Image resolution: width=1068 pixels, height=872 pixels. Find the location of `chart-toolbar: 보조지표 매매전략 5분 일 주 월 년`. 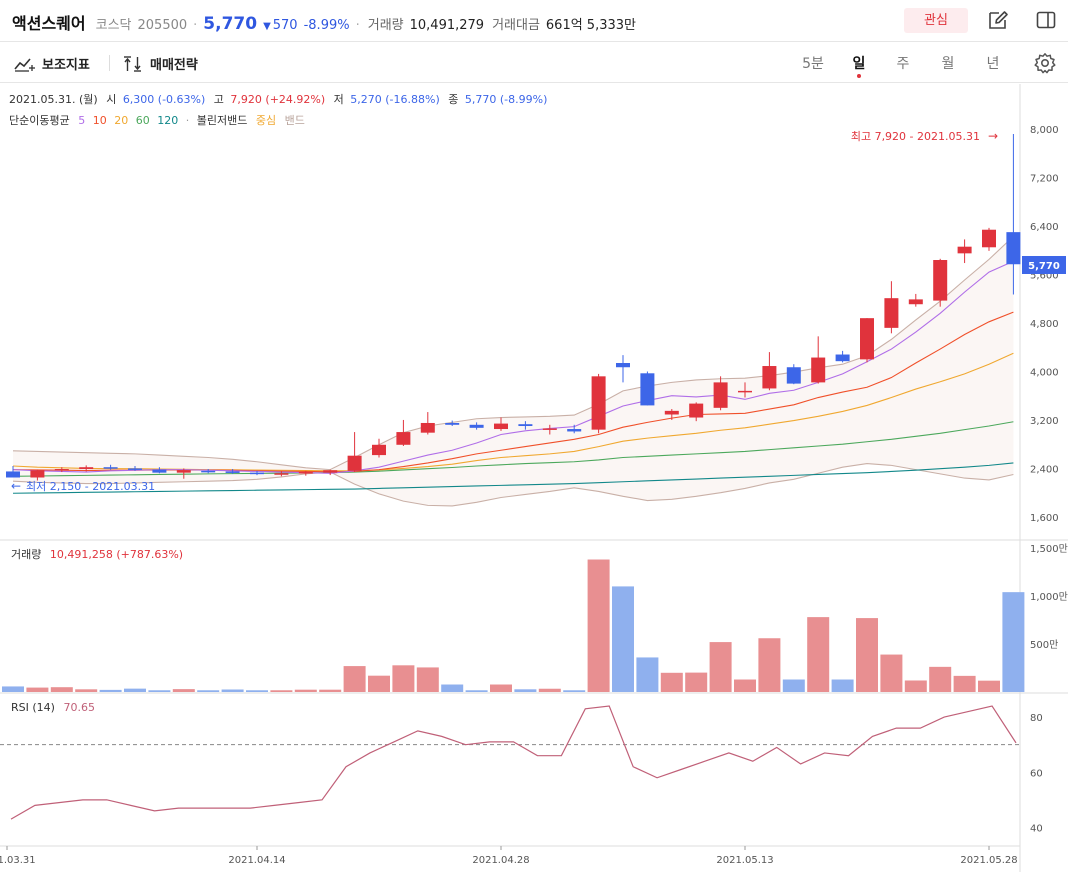

chart-toolbar: 보조지표 매매전략 5분 일 주 월 년 is located at coordinates (534, 63).